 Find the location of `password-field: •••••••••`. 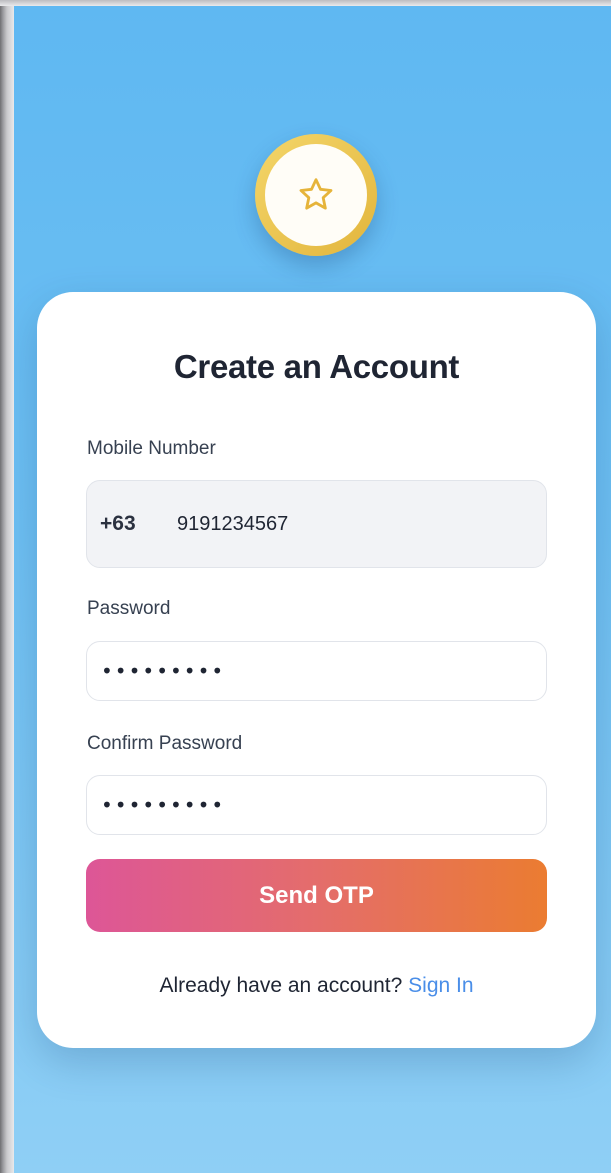

password-field: ••••••••• is located at coordinates (316, 671).